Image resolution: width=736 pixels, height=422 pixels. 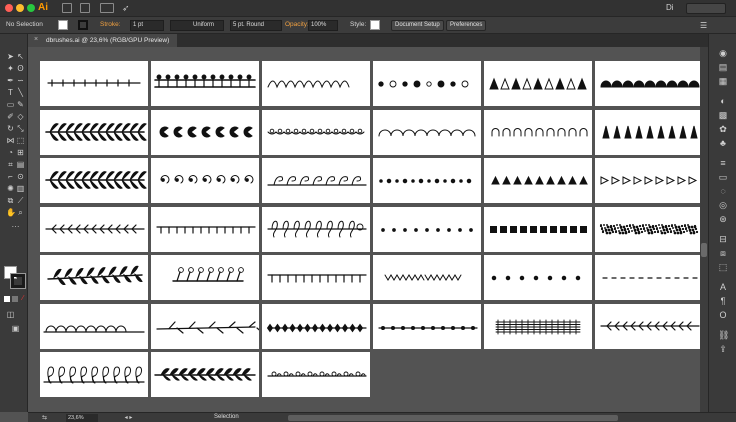 I want to click on zoom-window-button, so click(x=31, y=8).